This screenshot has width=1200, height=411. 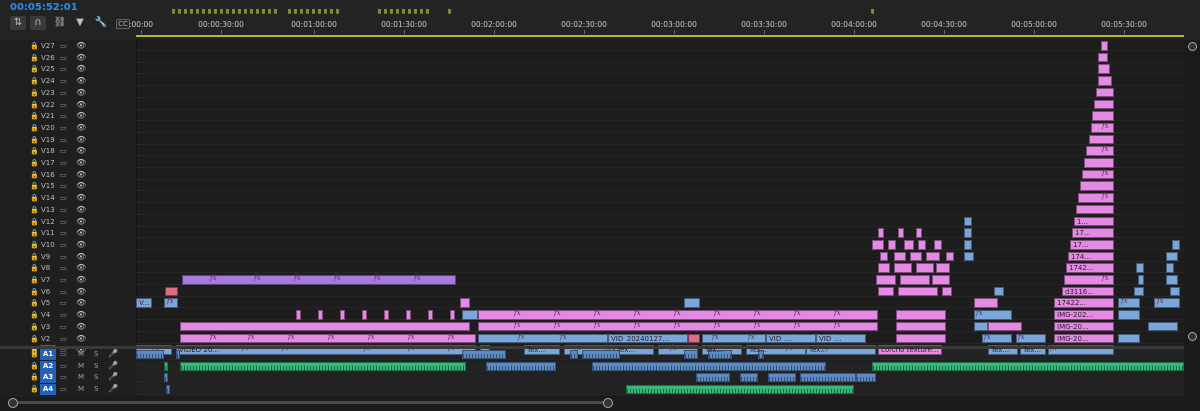 I want to click on track-label: V15, so click(x=48, y=186).